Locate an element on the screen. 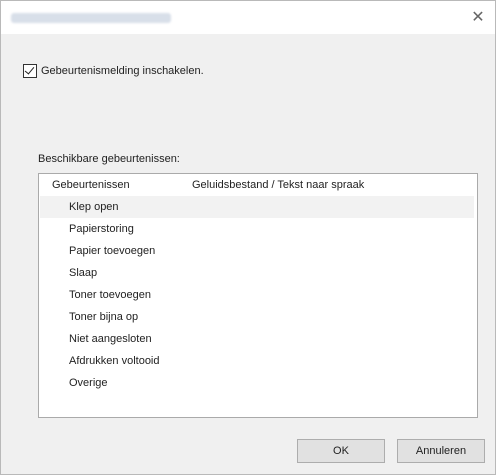 This screenshot has width=496, height=475. list-item: Overige is located at coordinates (257, 383).